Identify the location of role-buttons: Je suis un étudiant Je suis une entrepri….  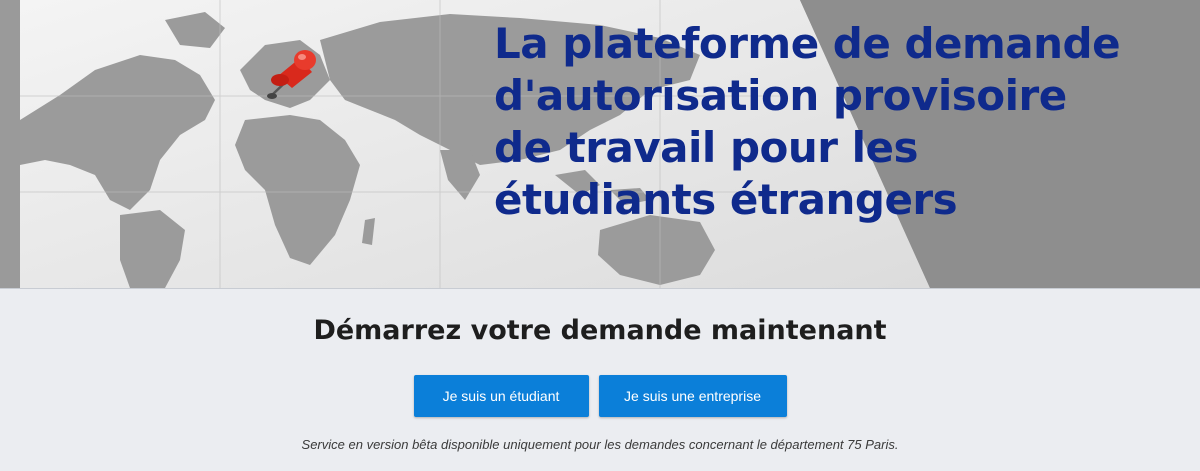
(600, 396).